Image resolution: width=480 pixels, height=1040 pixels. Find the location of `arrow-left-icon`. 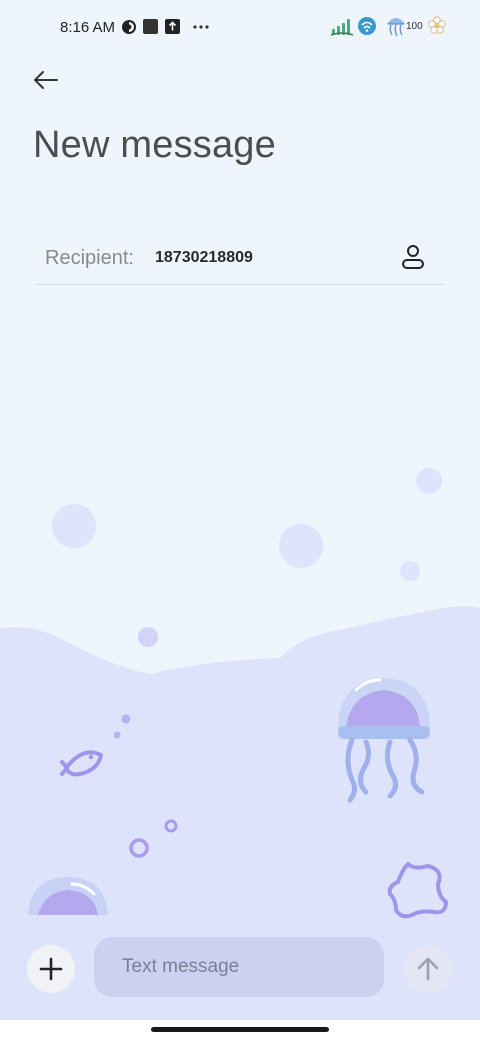

arrow-left-icon is located at coordinates (47, 86).